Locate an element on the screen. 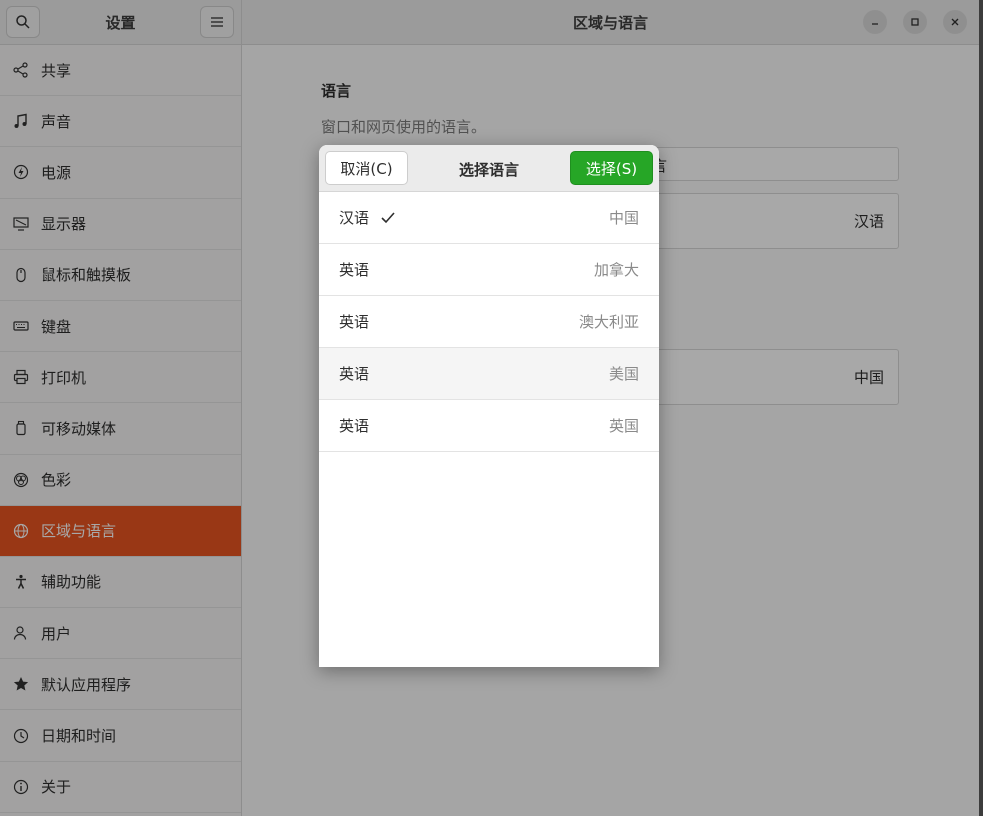  language-region: 中国 is located at coordinates (623, 218).